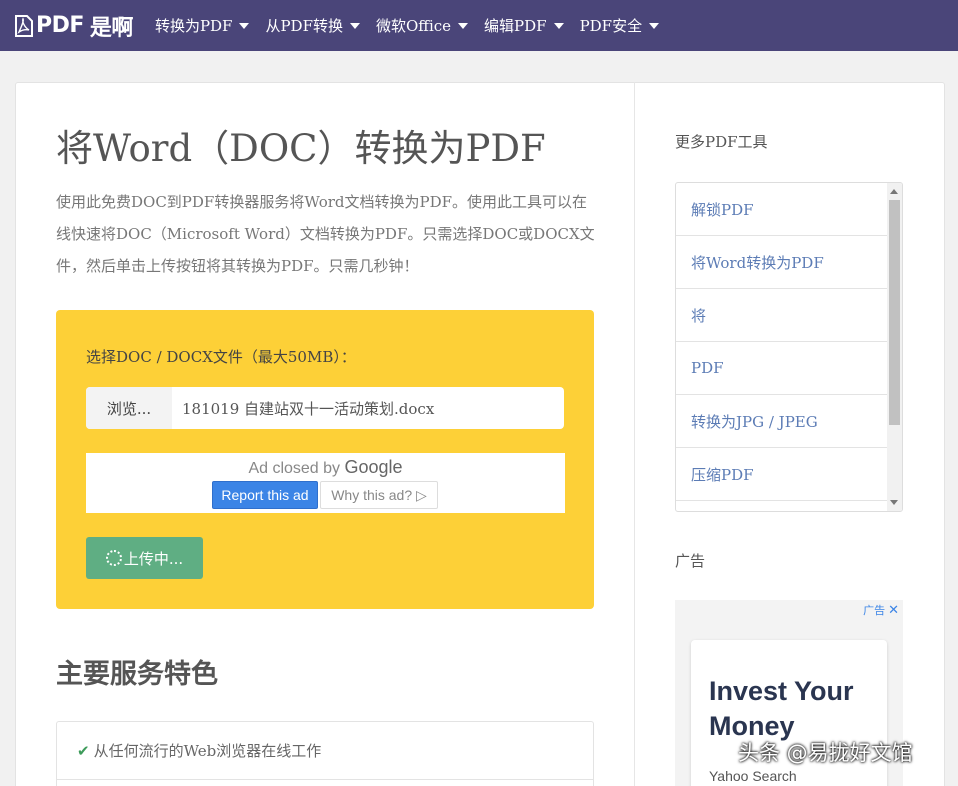  What do you see at coordinates (634, 434) in the screenshot?
I see `column-divider` at bounding box center [634, 434].